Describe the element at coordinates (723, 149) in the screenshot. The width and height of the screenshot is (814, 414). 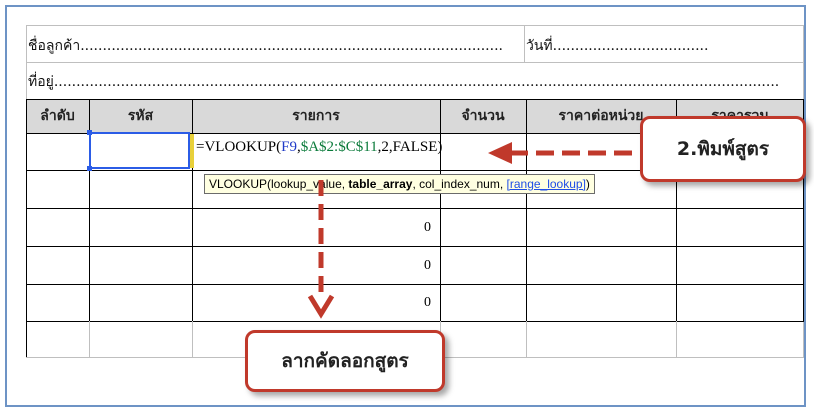
I see `callout-type-formula: 2.พิมพ์สูตร` at that location.